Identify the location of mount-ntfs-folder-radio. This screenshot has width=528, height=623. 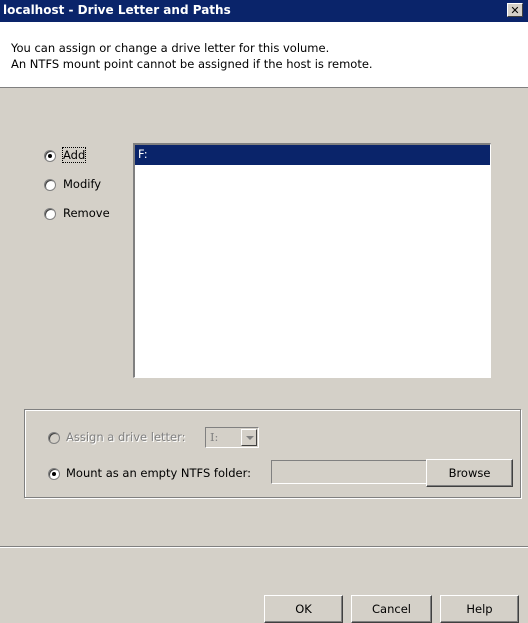
(54, 474).